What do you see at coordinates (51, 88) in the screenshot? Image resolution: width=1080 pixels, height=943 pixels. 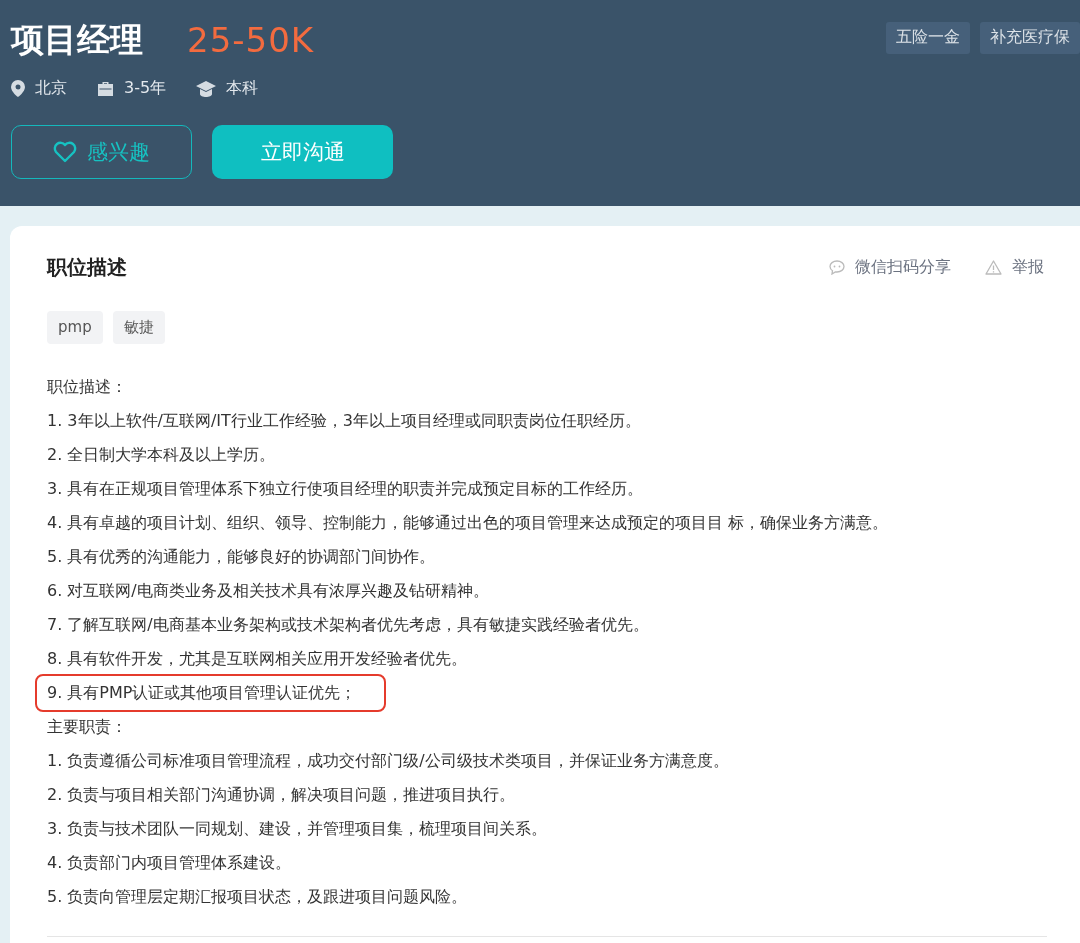 I see `job-meta-text: 北京` at bounding box center [51, 88].